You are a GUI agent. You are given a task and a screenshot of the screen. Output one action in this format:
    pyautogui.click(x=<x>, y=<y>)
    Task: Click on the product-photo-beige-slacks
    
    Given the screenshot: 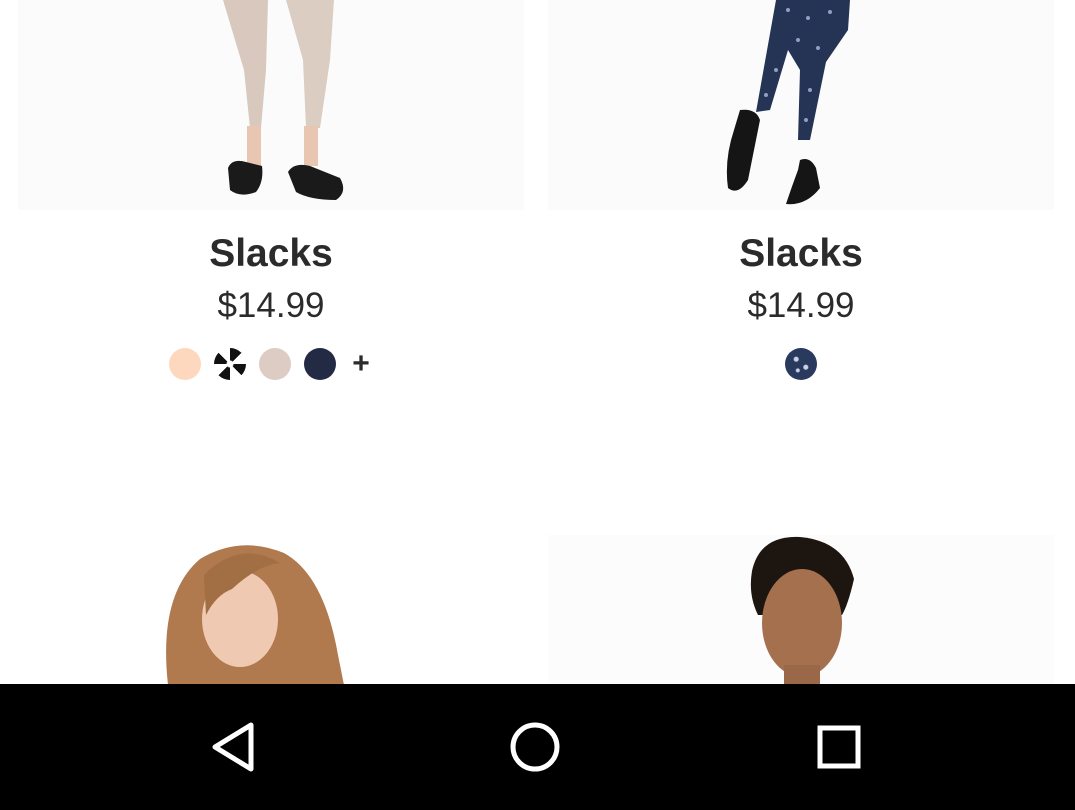 What is the action you would take?
    pyautogui.click(x=283, y=100)
    